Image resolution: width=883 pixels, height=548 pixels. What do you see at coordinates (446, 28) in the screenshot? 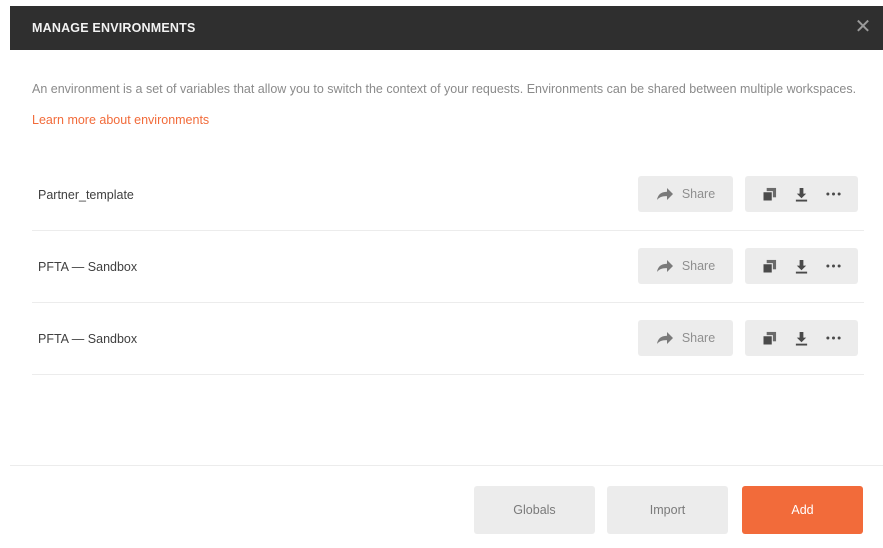
I see `modal-header: MANAGE ENVIRONMENTS ✕` at bounding box center [446, 28].